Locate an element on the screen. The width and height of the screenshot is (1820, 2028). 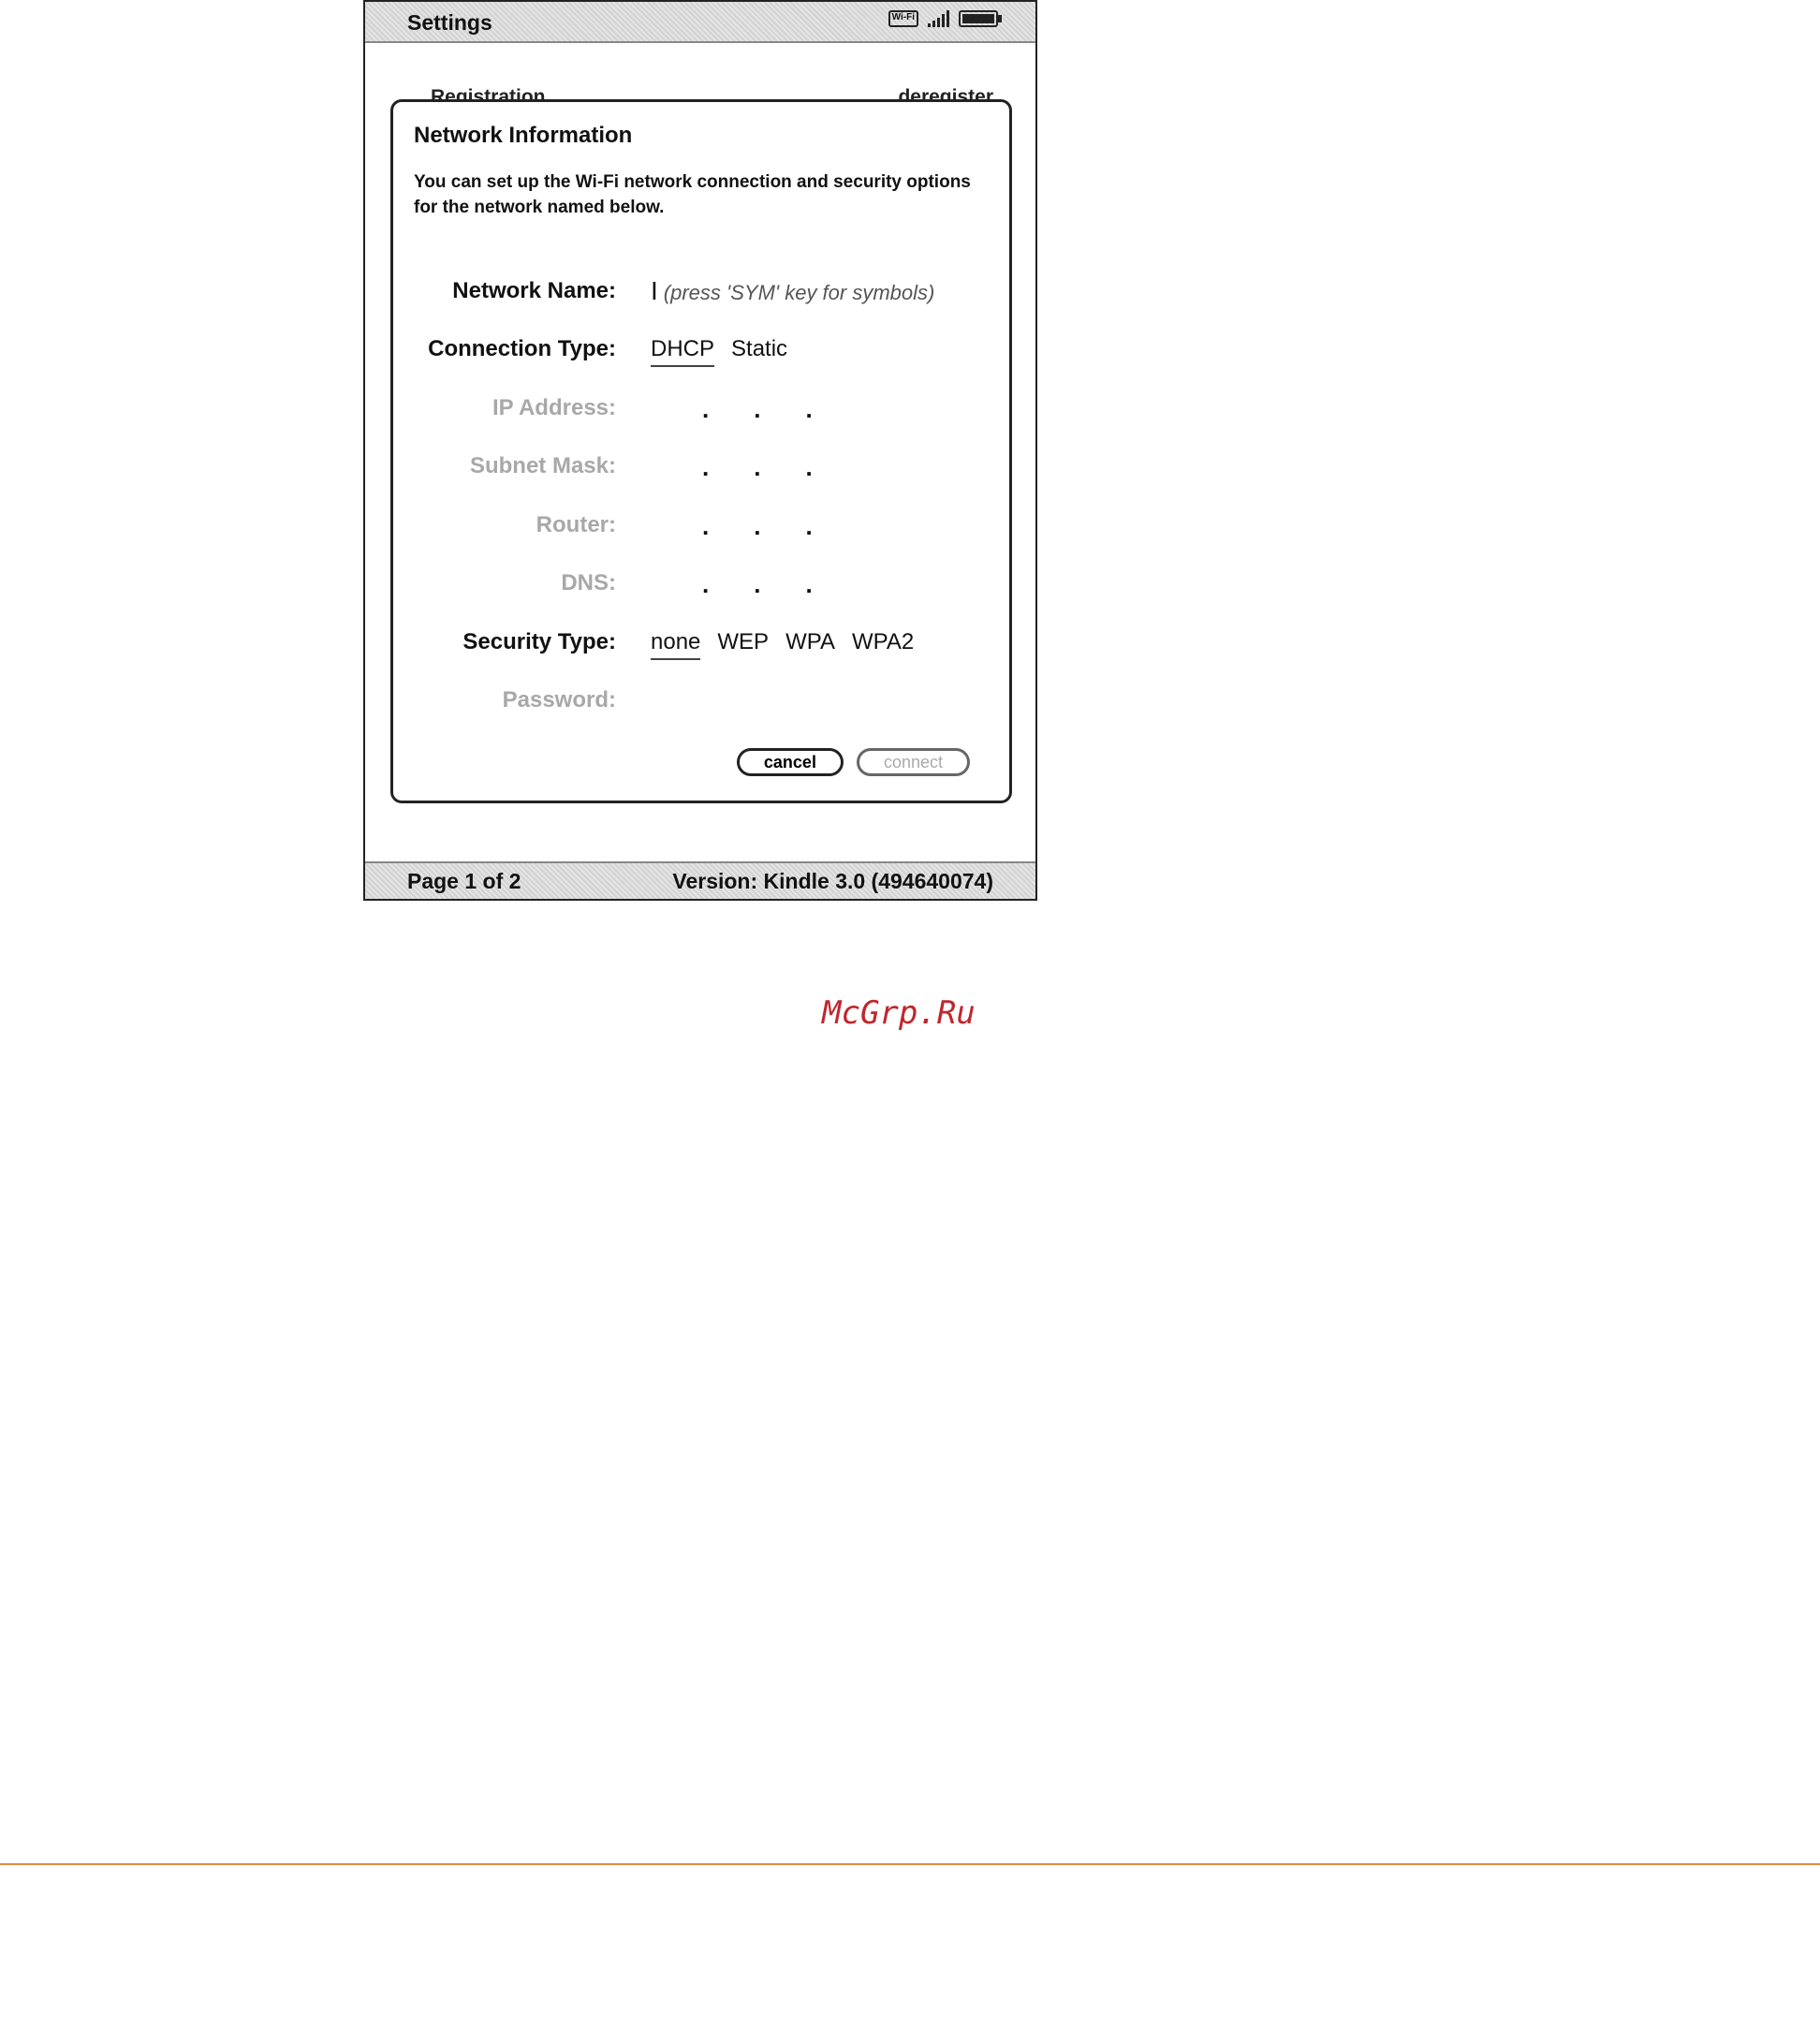
network-name-input: I (press 'SYM' key for symbols) is located at coordinates (792, 291).